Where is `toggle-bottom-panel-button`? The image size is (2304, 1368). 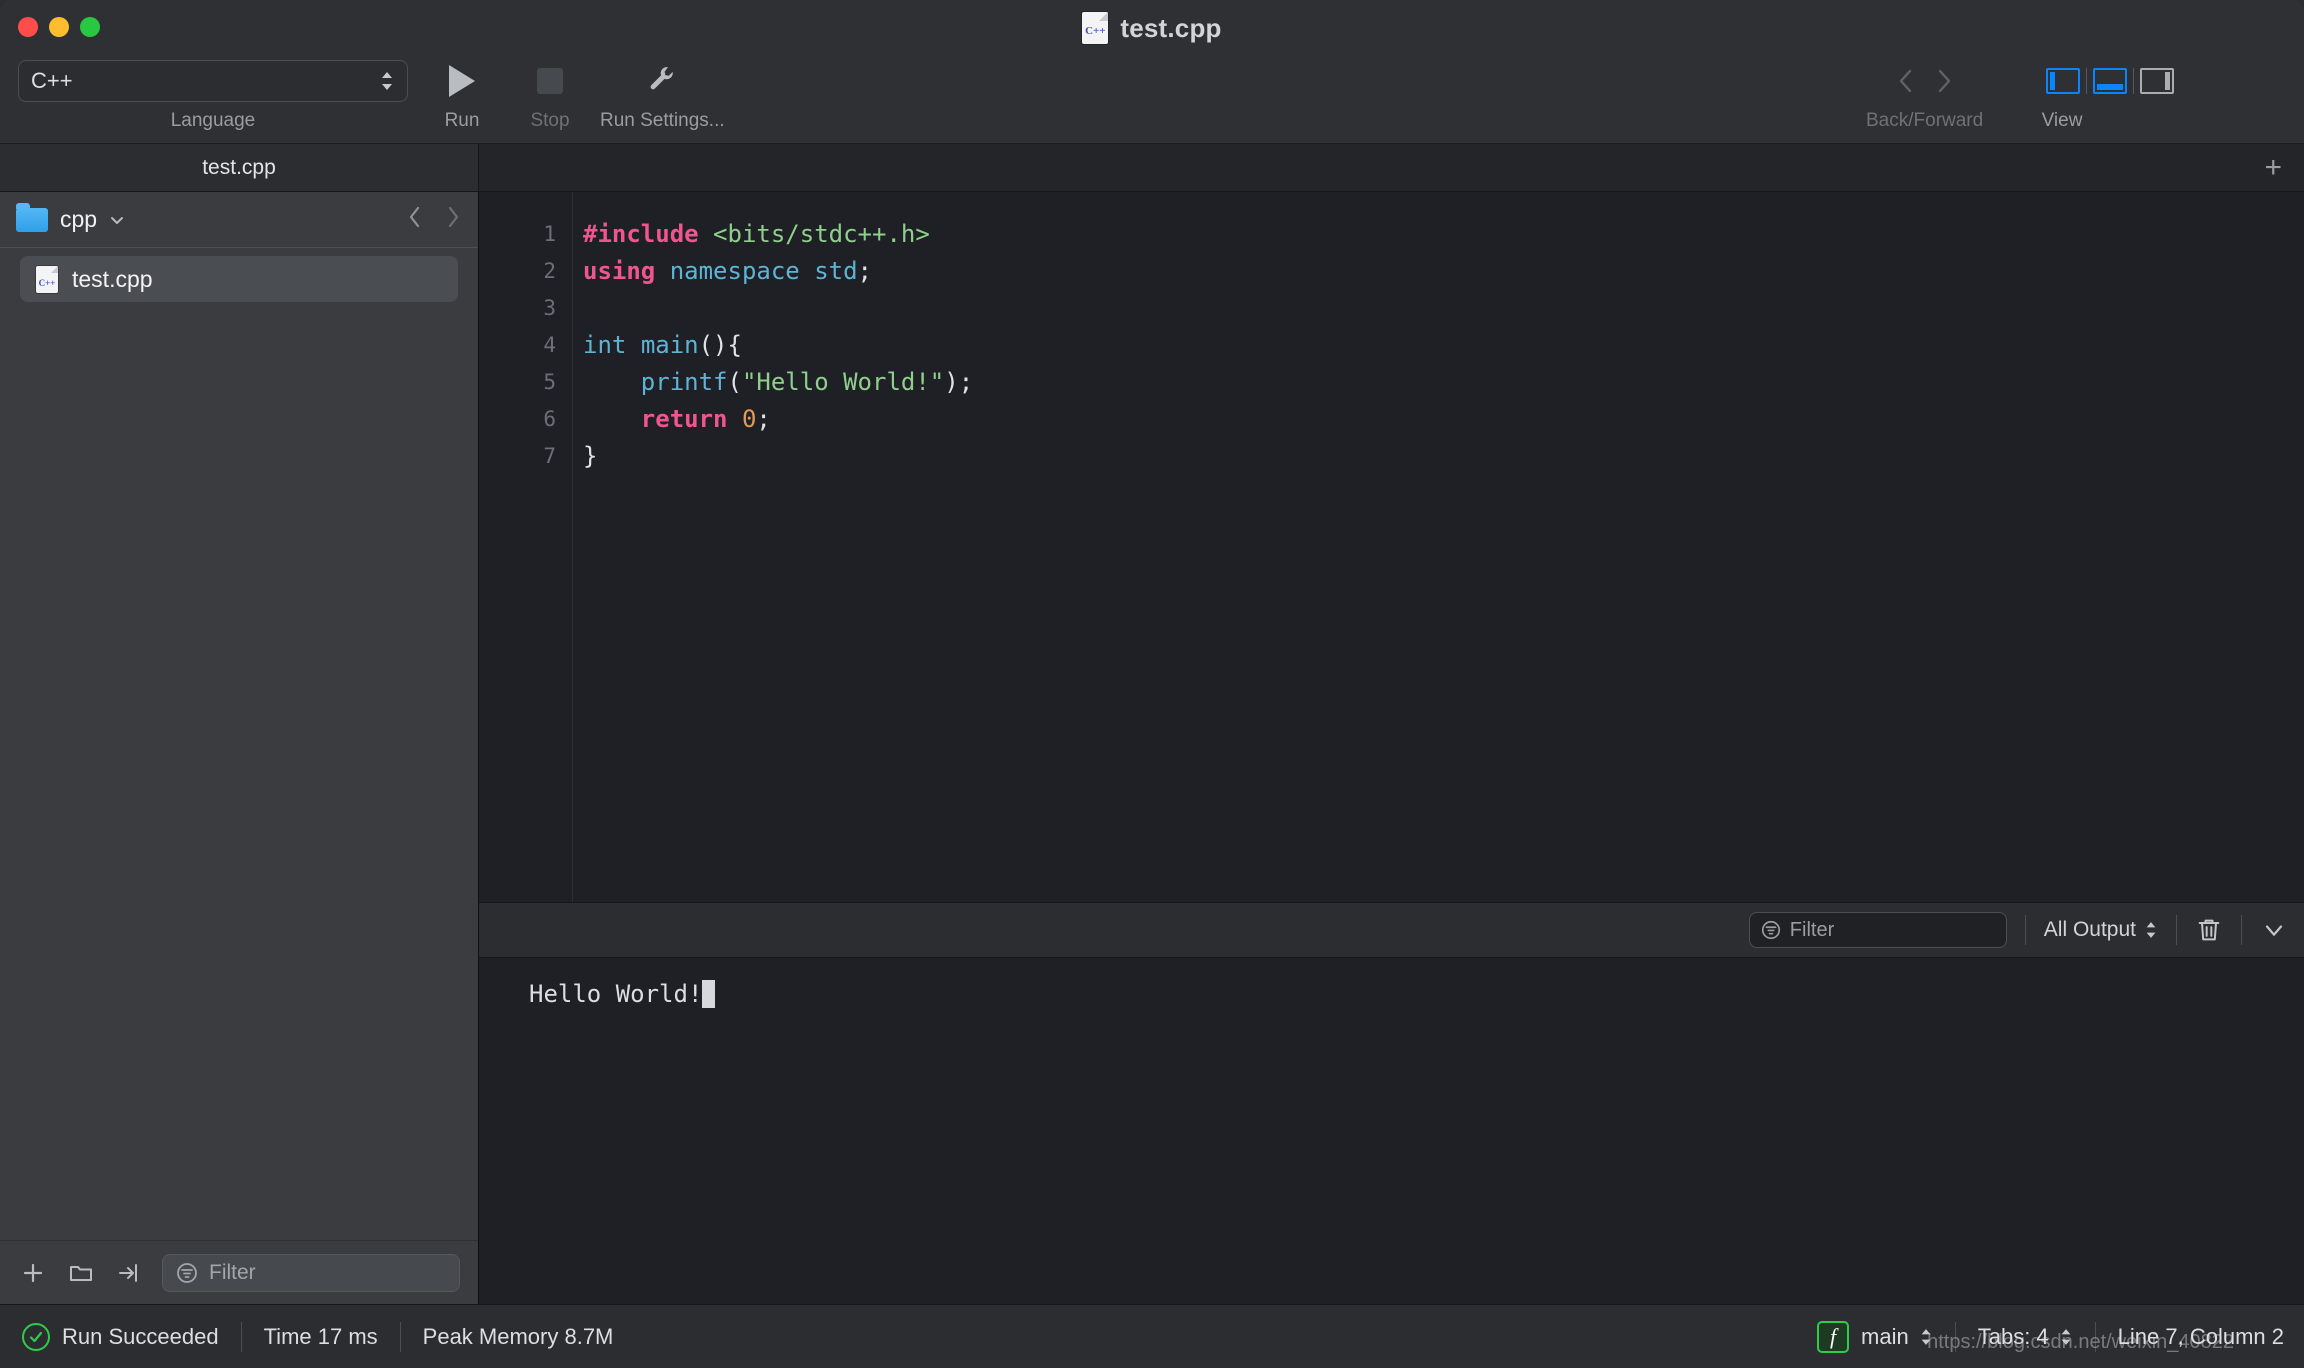
toggle-bottom-panel-button is located at coordinates (2110, 81).